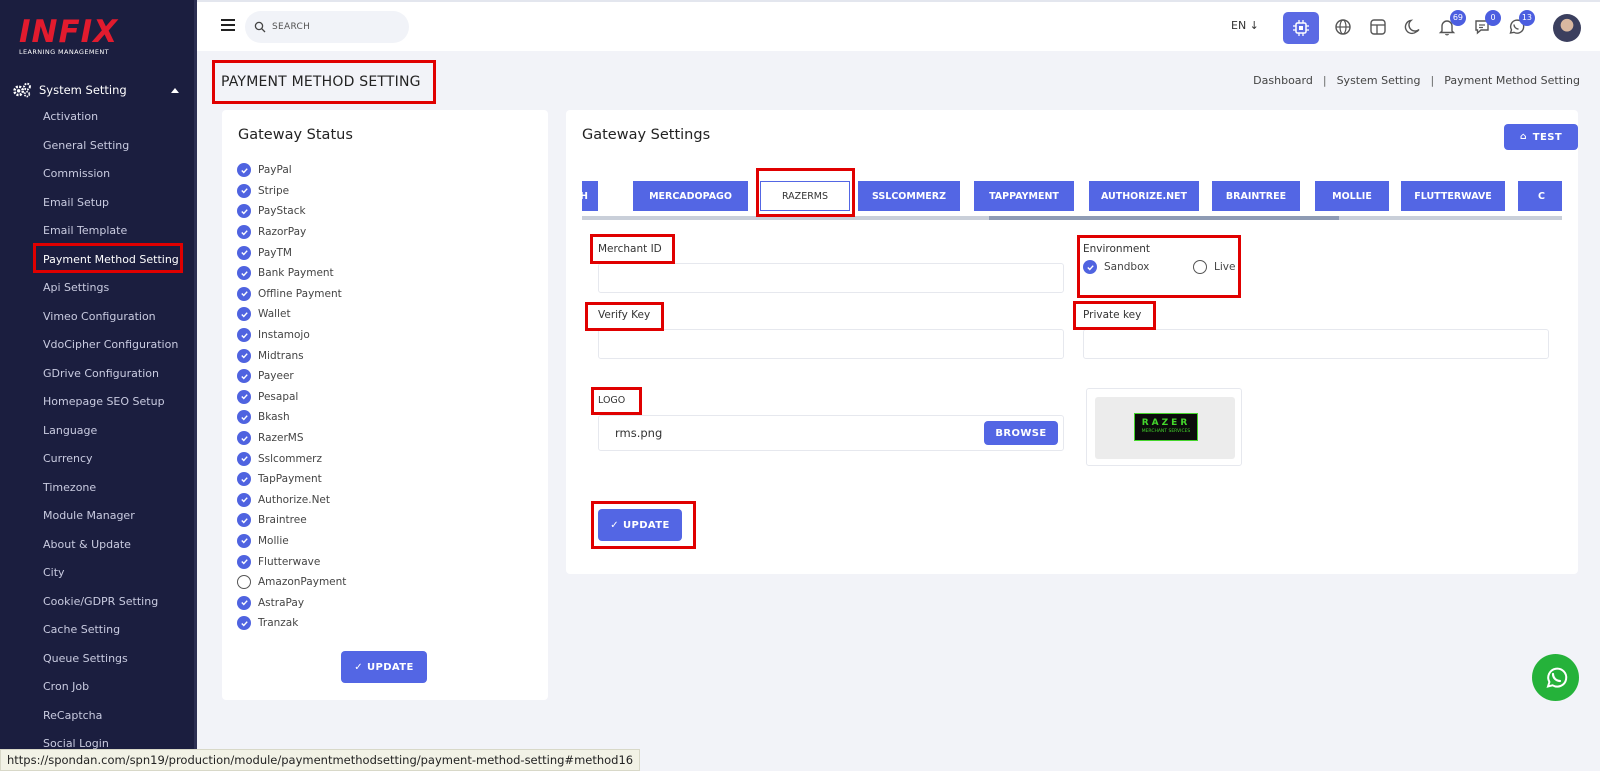 Image resolution: width=1600 pixels, height=771 pixels. Describe the element at coordinates (118, 380) in the screenshot. I see `sidebar-item-gdrive-configuration: GDrive Configuration` at that location.